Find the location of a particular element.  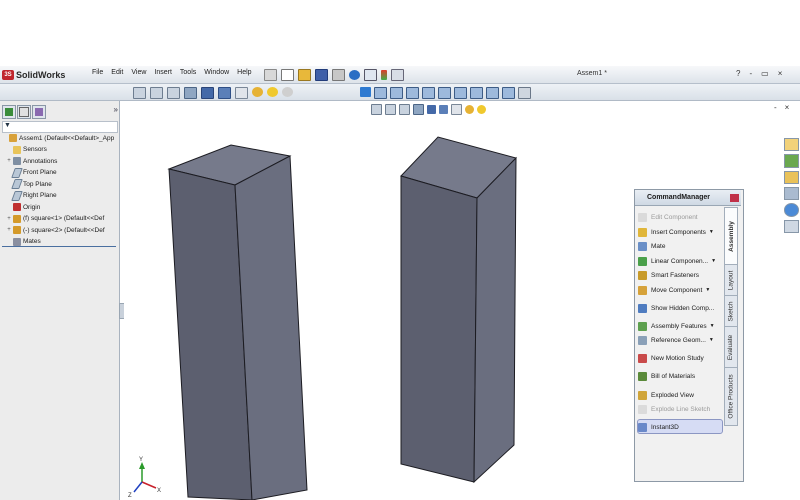

cm-item-4: Linear Componen... ▼ is located at coordinates (677, 261).